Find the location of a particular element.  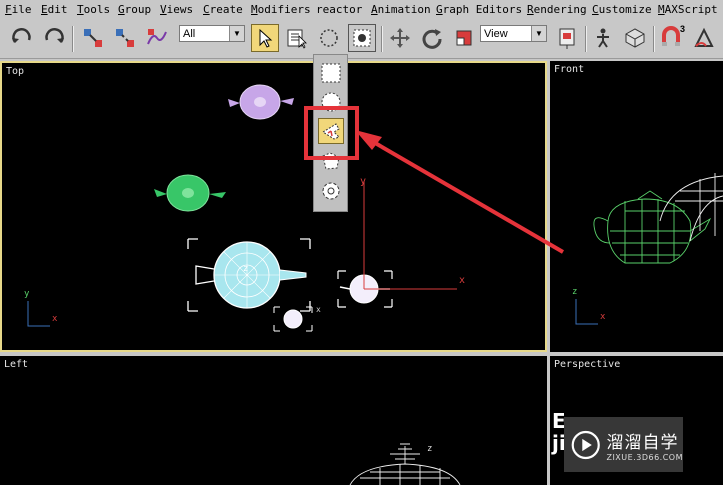

axis-label-x-small: x is located at coordinates (318, 309).